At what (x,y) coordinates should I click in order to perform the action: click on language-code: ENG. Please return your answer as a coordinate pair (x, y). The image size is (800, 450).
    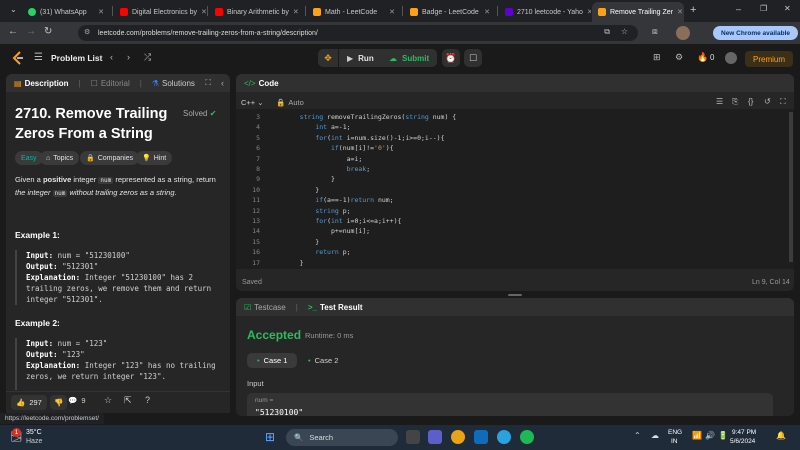
    Looking at the image, I should click on (675, 432).